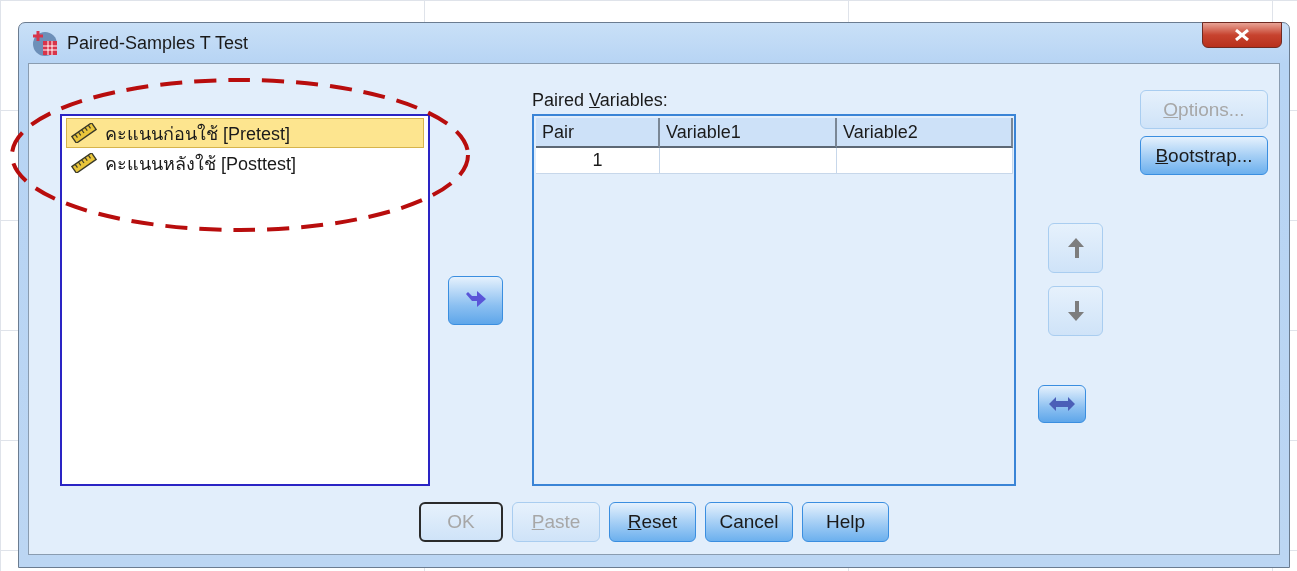  What do you see at coordinates (245, 133) in the screenshot?
I see `variable-item: คะแนนก่อนใช้ [Pretest]` at bounding box center [245, 133].